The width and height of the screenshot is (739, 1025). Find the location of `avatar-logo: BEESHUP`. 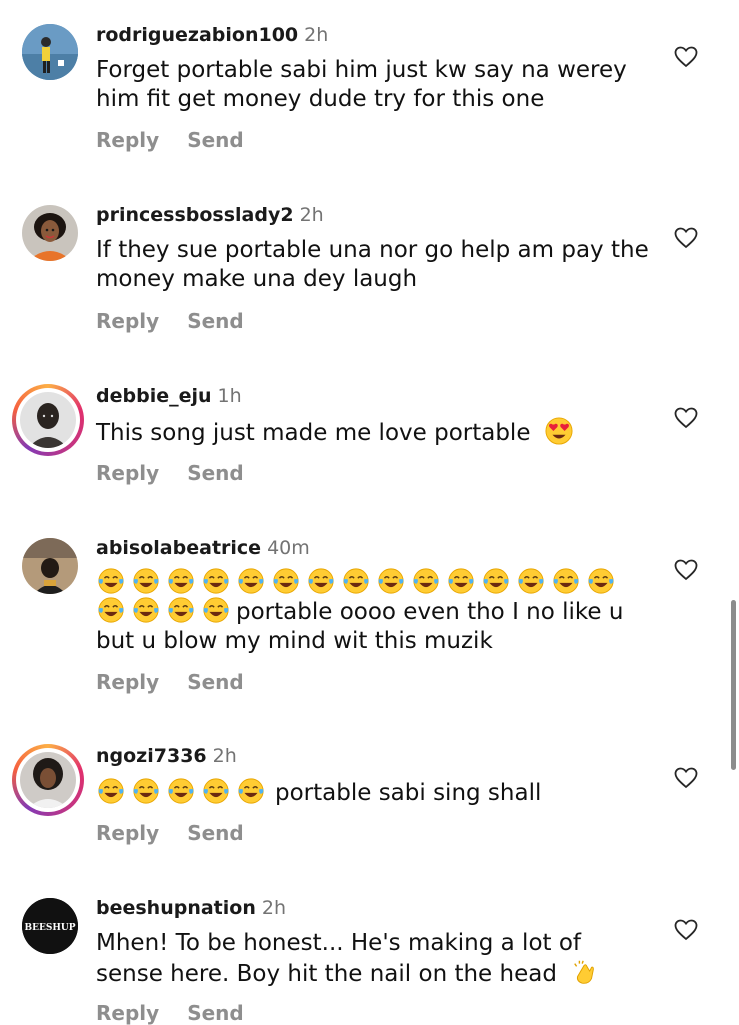

avatar-logo: BEESHUP is located at coordinates (50, 926).